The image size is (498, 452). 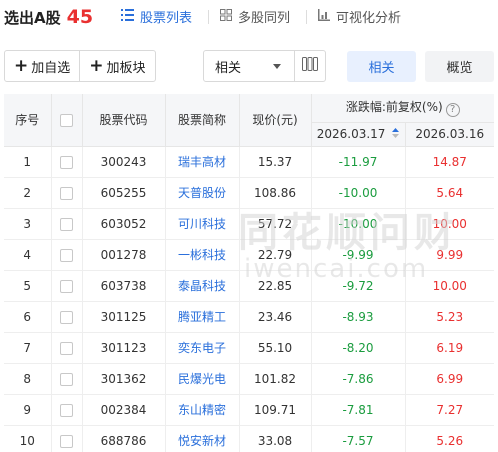 I want to click on tab-multi-stock: 多股同列, so click(x=255, y=16).